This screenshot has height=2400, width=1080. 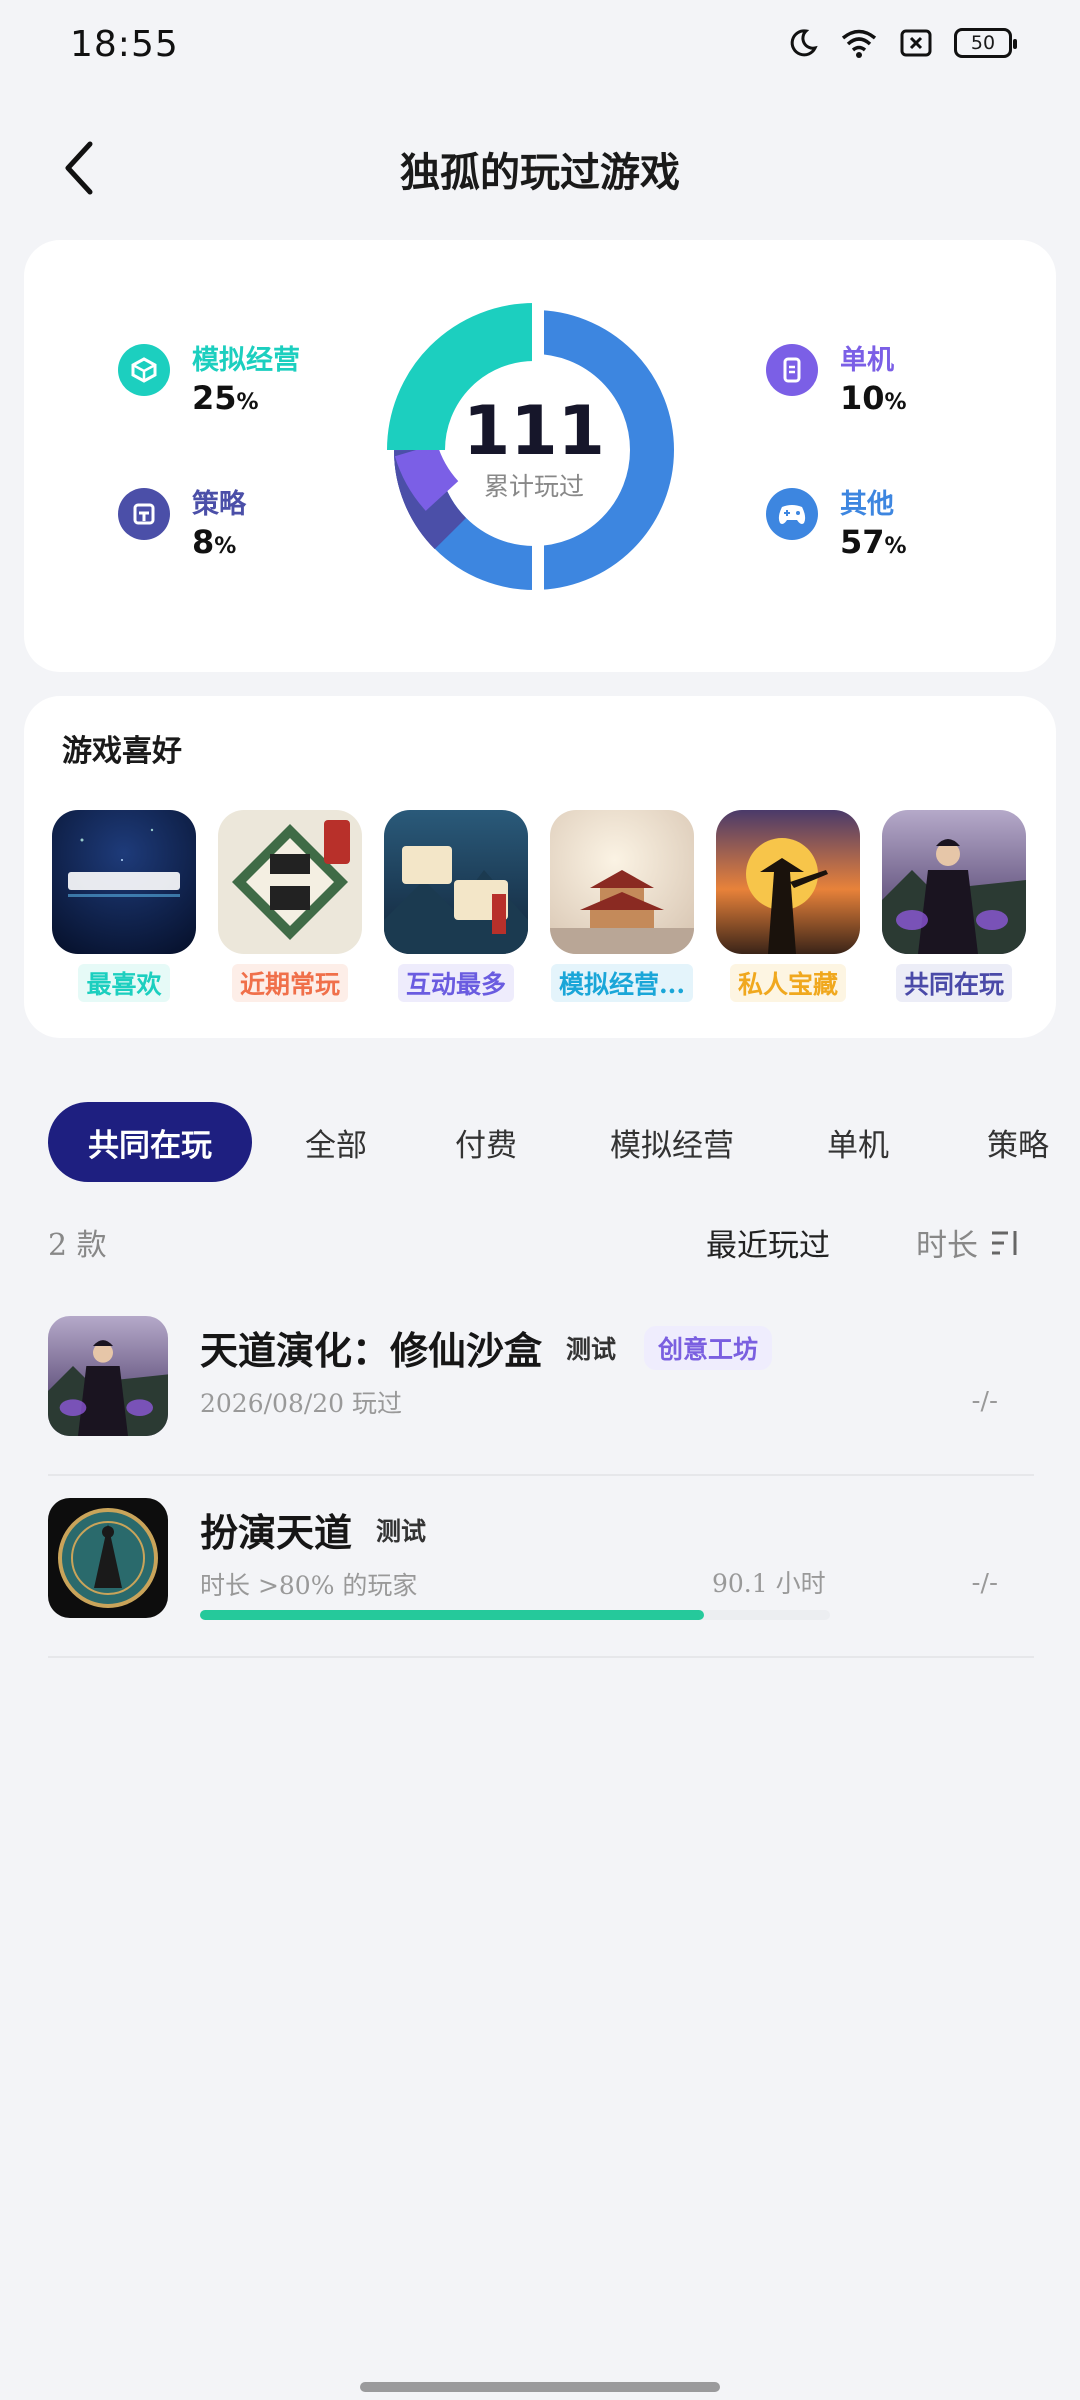 What do you see at coordinates (859, 43) in the screenshot?
I see `wifi-icon` at bounding box center [859, 43].